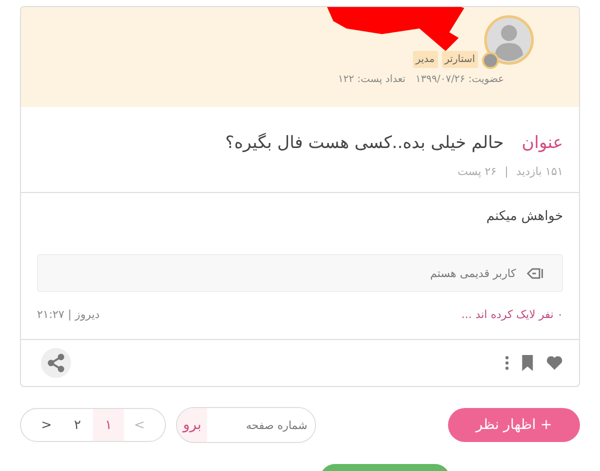 The height and width of the screenshot is (471, 600). Describe the element at coordinates (108, 425) in the screenshot. I see `page-button: ۱` at that location.